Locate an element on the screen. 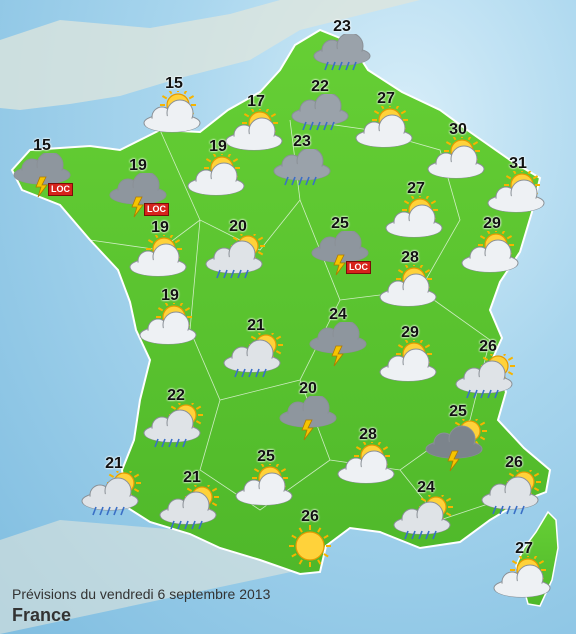 Image resolution: width=576 pixels, height=634 pixels. rain-cloud-icon is located at coordinates (302, 175).